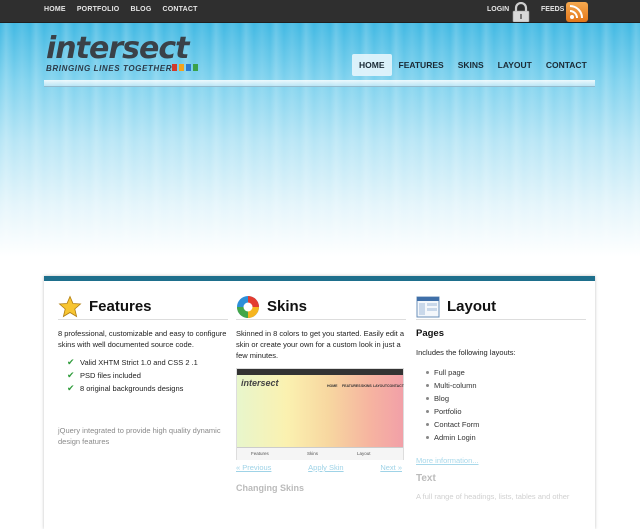 The height and width of the screenshot is (529, 640). What do you see at coordinates (325, 467) in the screenshot?
I see `apply-skin-link: Apply Skin` at bounding box center [325, 467].